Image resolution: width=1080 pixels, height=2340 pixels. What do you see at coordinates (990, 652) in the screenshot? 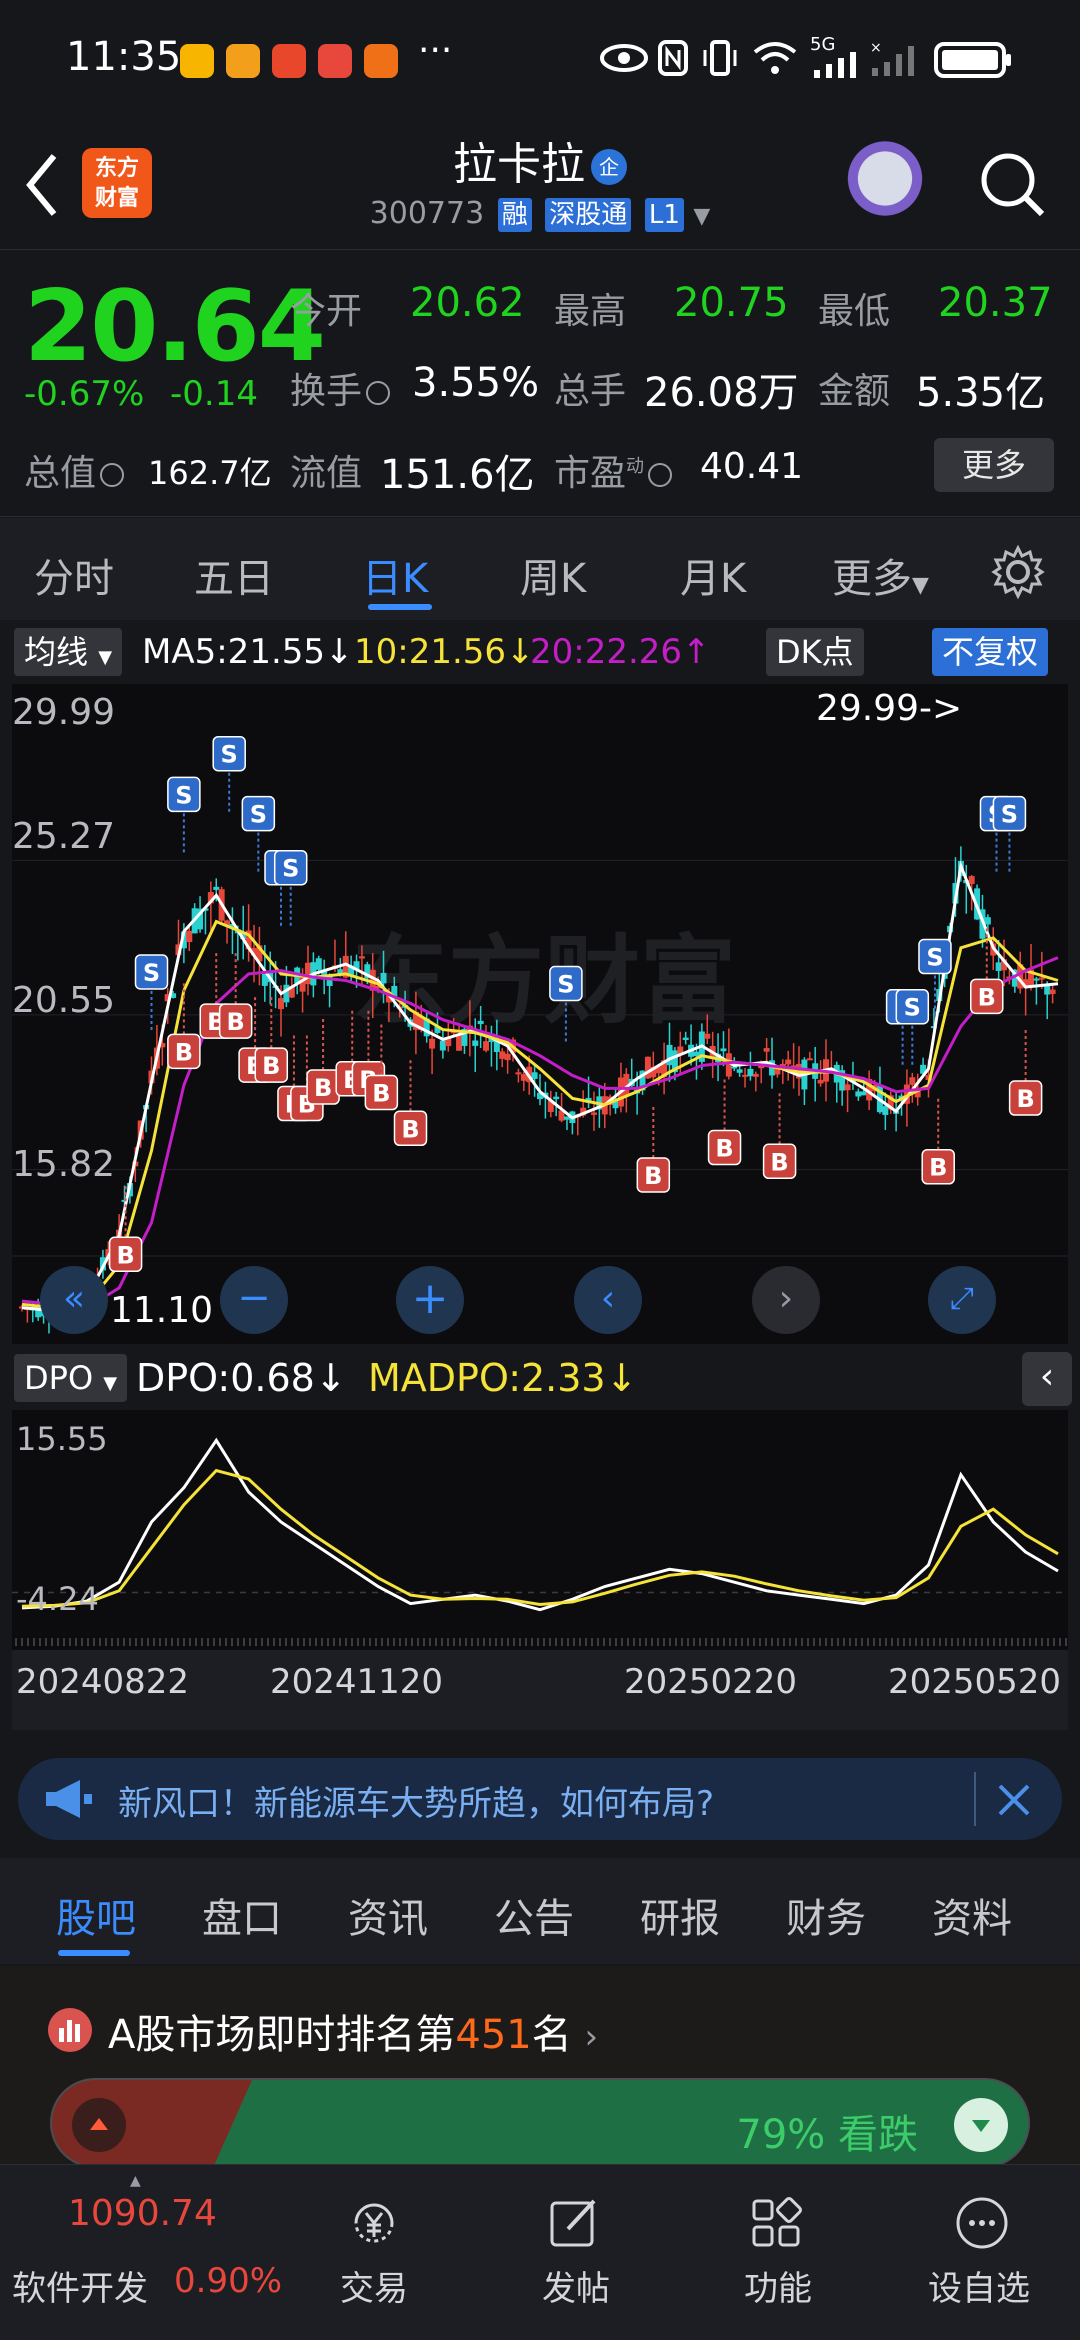
I see `adjust-toggle-button: 不复权` at bounding box center [990, 652].